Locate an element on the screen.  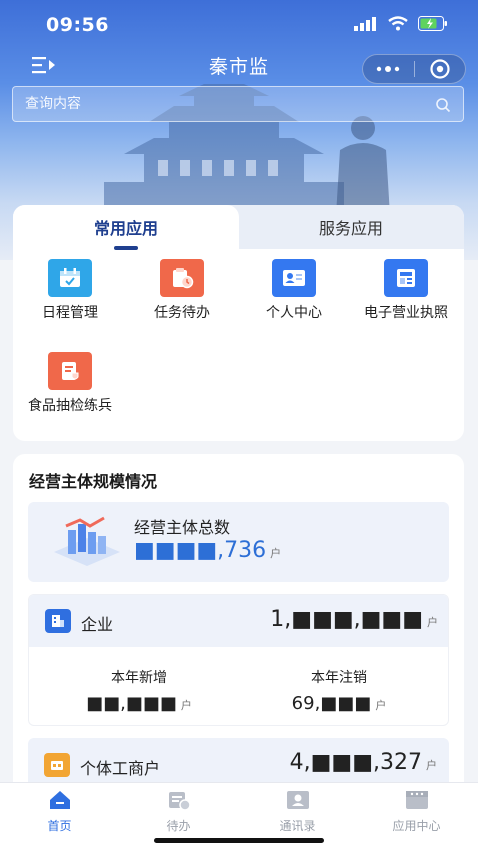
search-input is located at coordinates (218, 104).